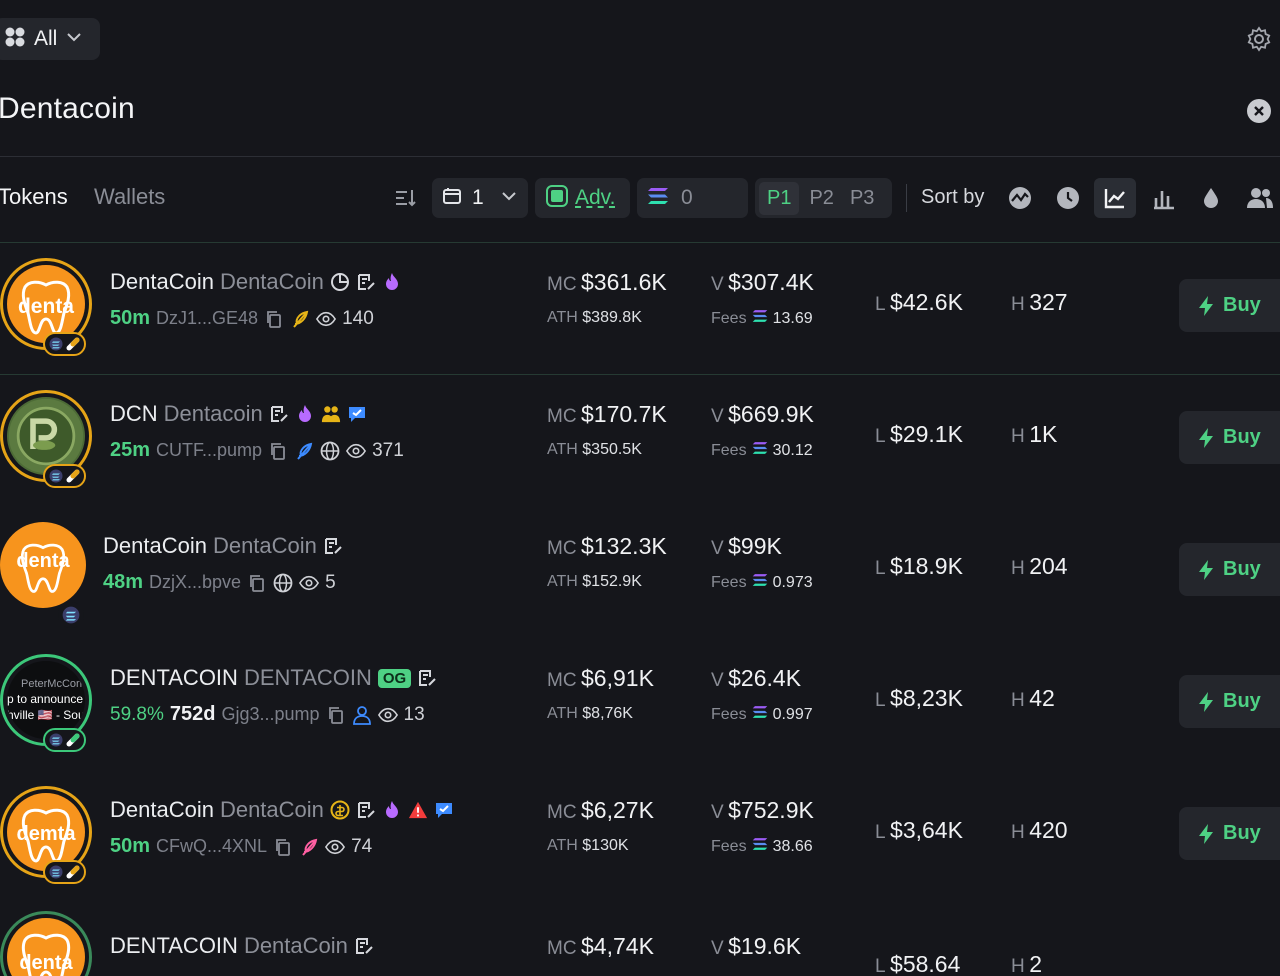 The height and width of the screenshot is (976, 1280). Describe the element at coordinates (414, 714) in the screenshot. I see `viewer-count: 13` at that location.